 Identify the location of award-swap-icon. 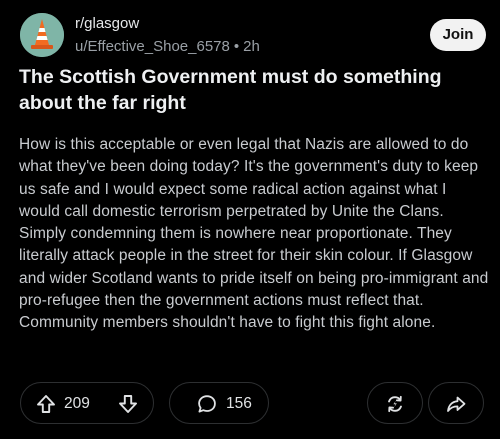
(395, 404).